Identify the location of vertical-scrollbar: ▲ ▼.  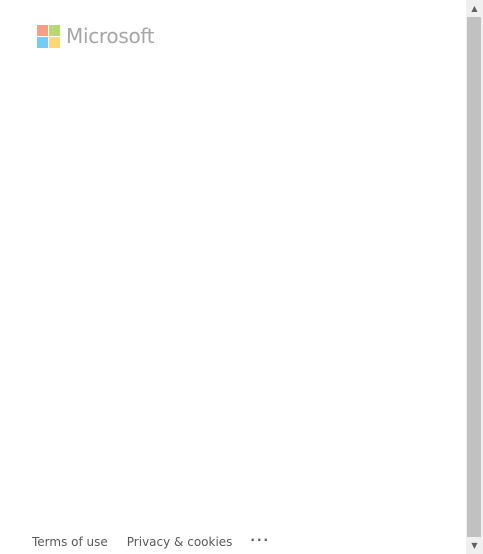
(474, 277).